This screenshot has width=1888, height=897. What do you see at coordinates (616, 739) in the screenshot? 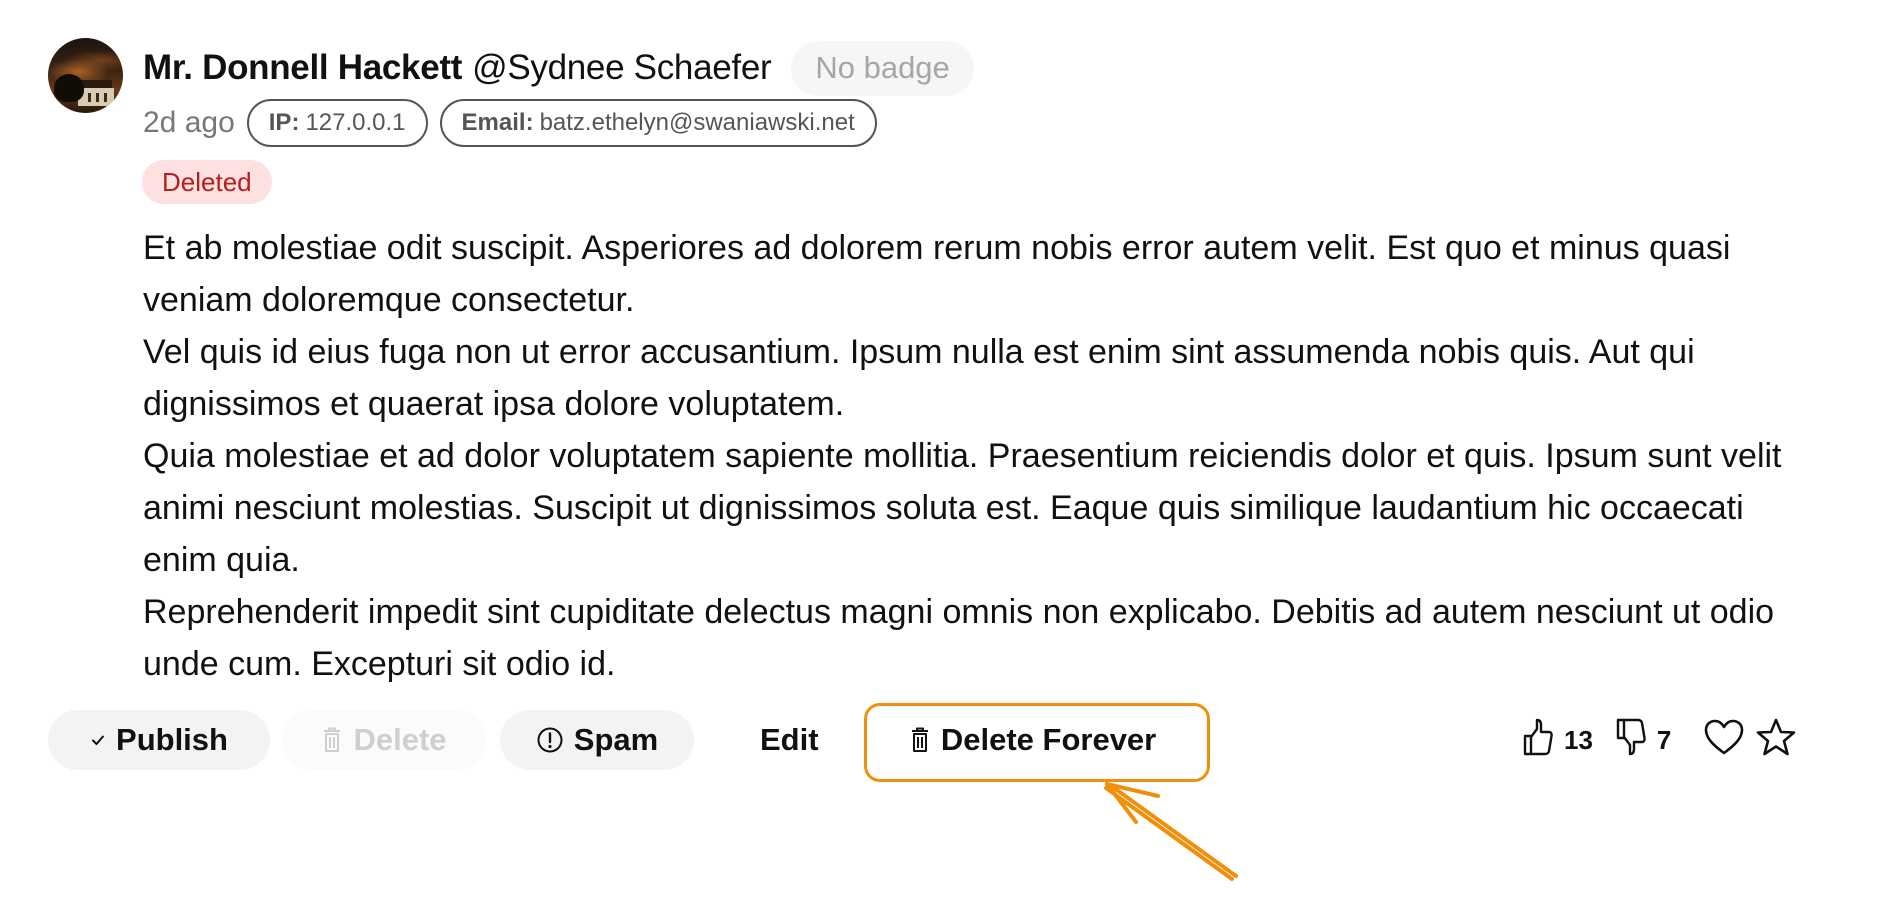
I see `spam-label: Spam` at bounding box center [616, 739].